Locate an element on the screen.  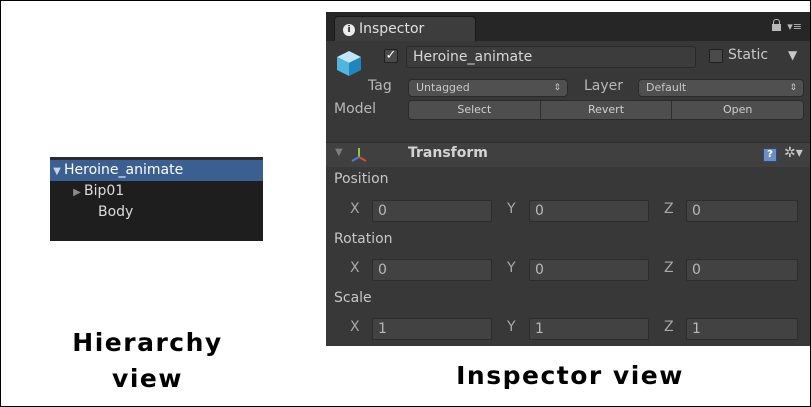
scale-y-field: 1 is located at coordinates (589, 329).